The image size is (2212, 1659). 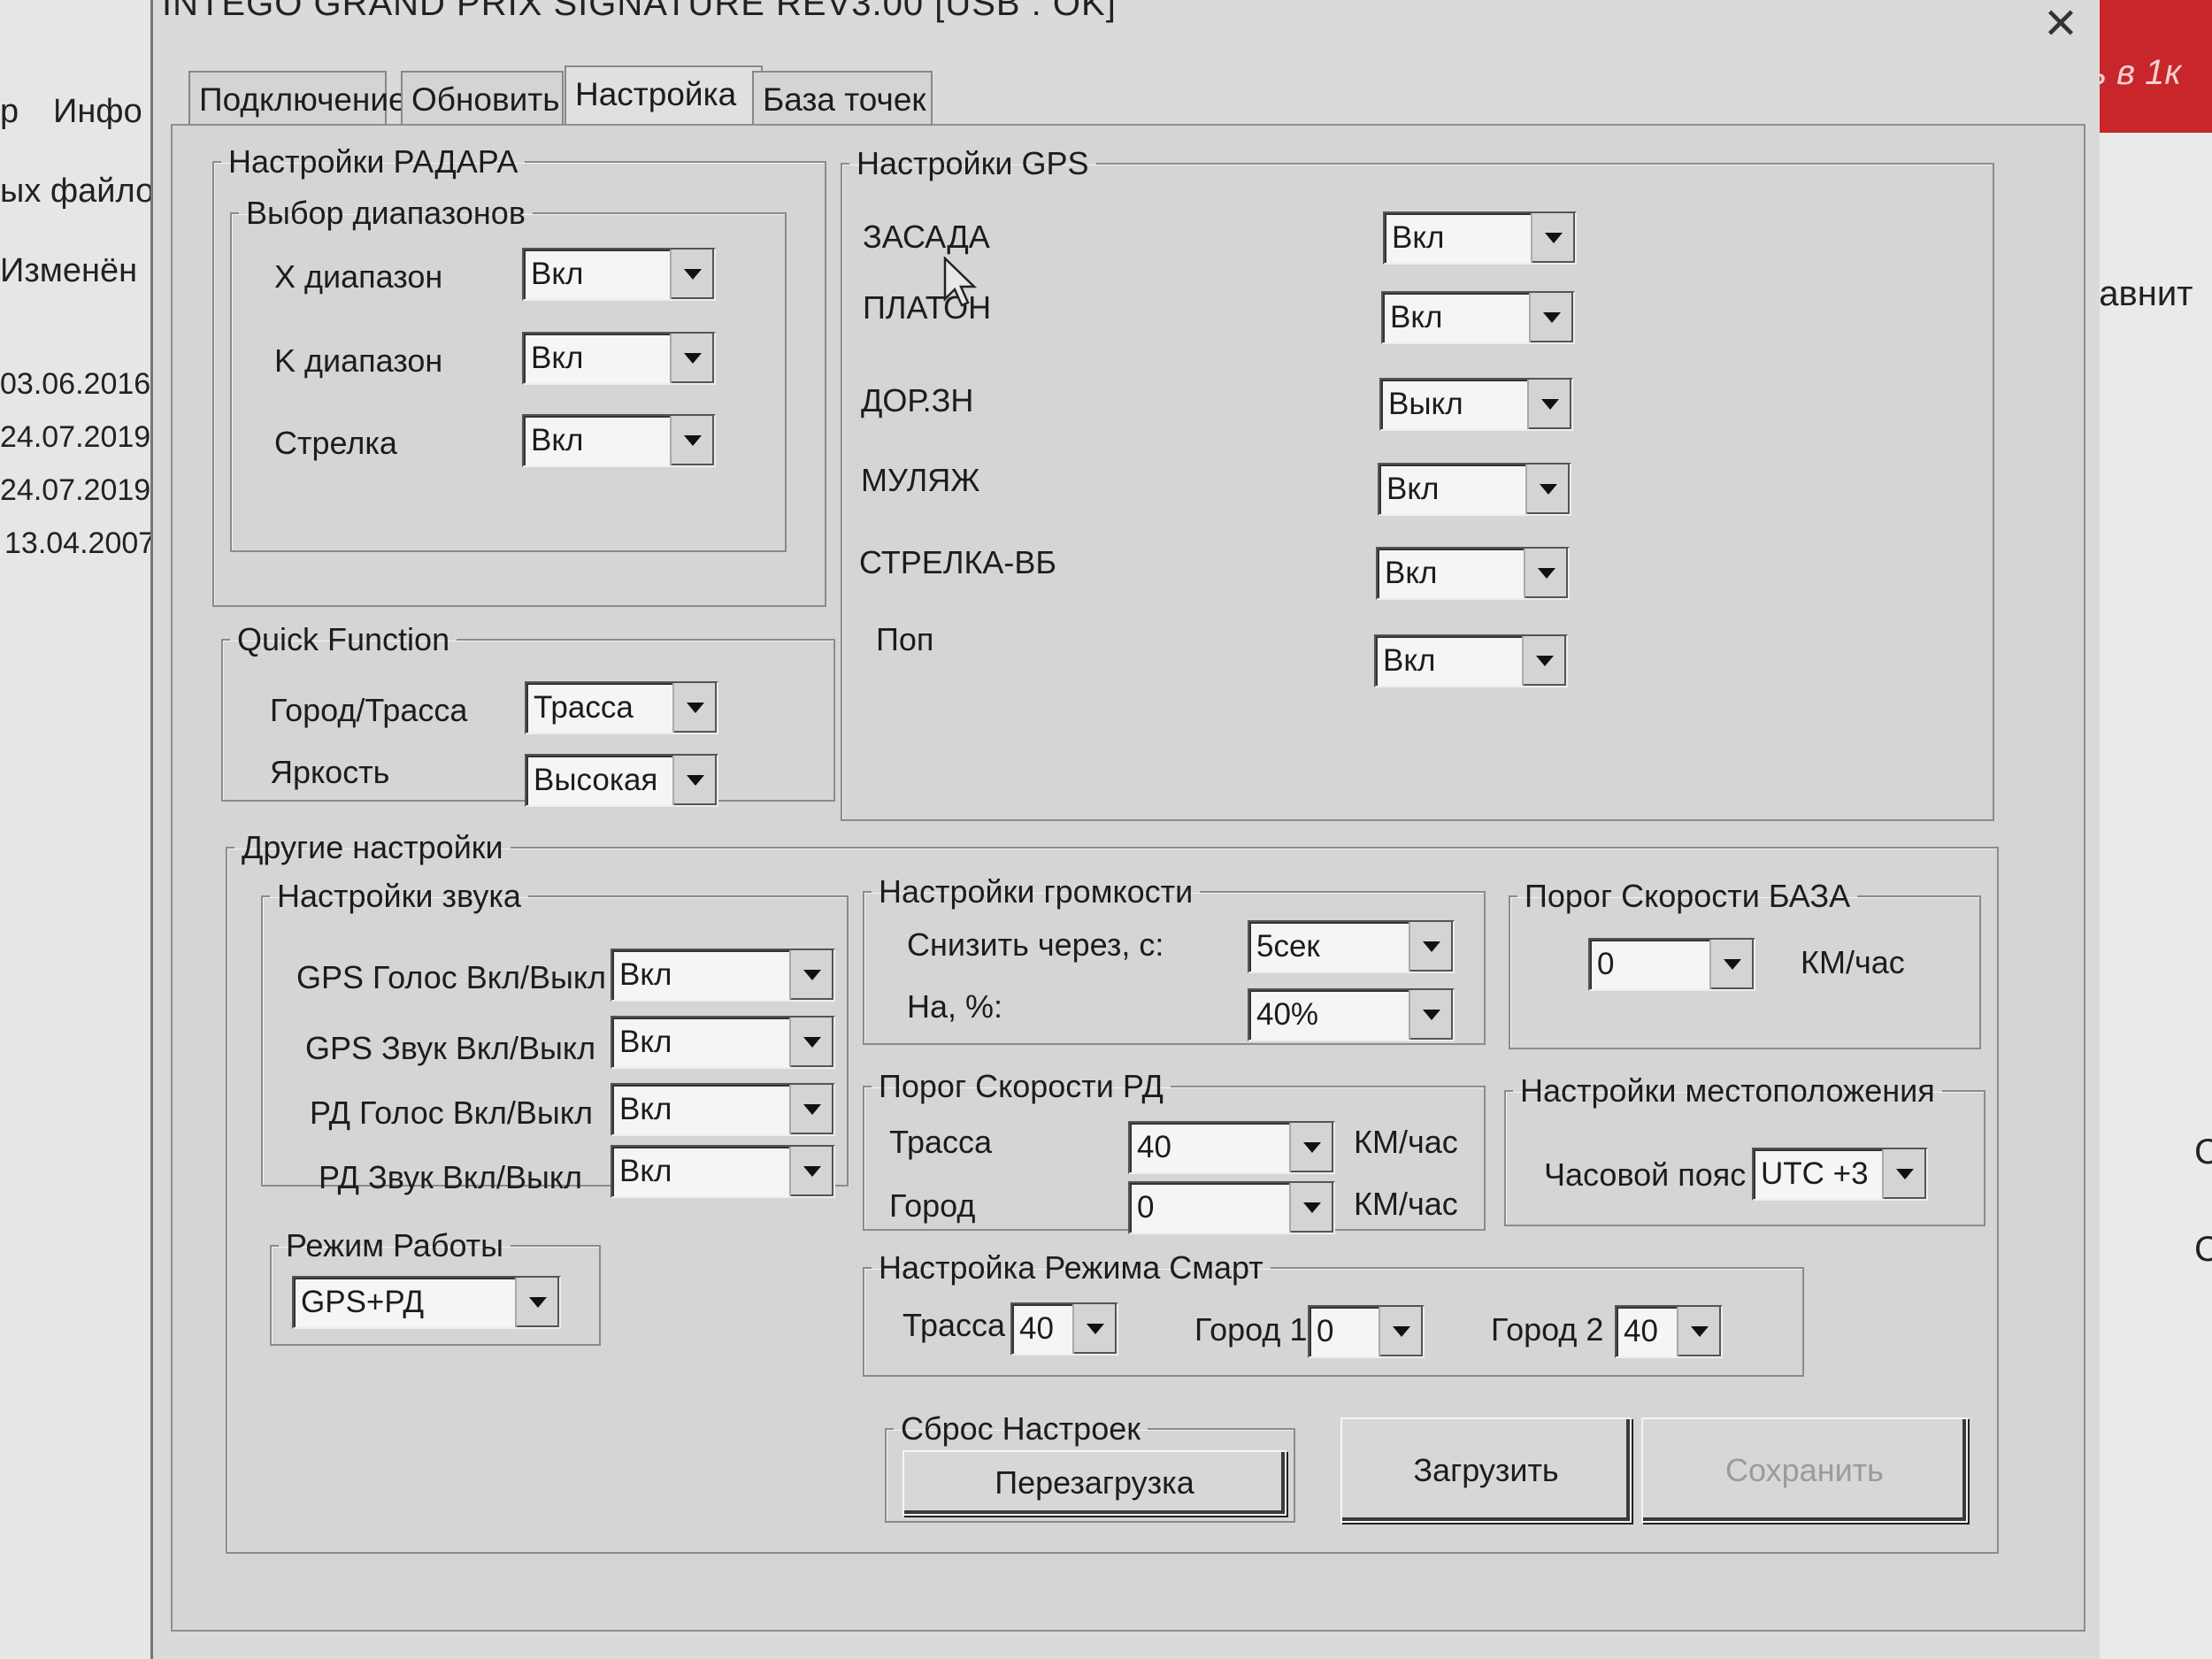 What do you see at coordinates (926, 237) in the screenshot?
I see `ambush-label: ЗАСАДА` at bounding box center [926, 237].